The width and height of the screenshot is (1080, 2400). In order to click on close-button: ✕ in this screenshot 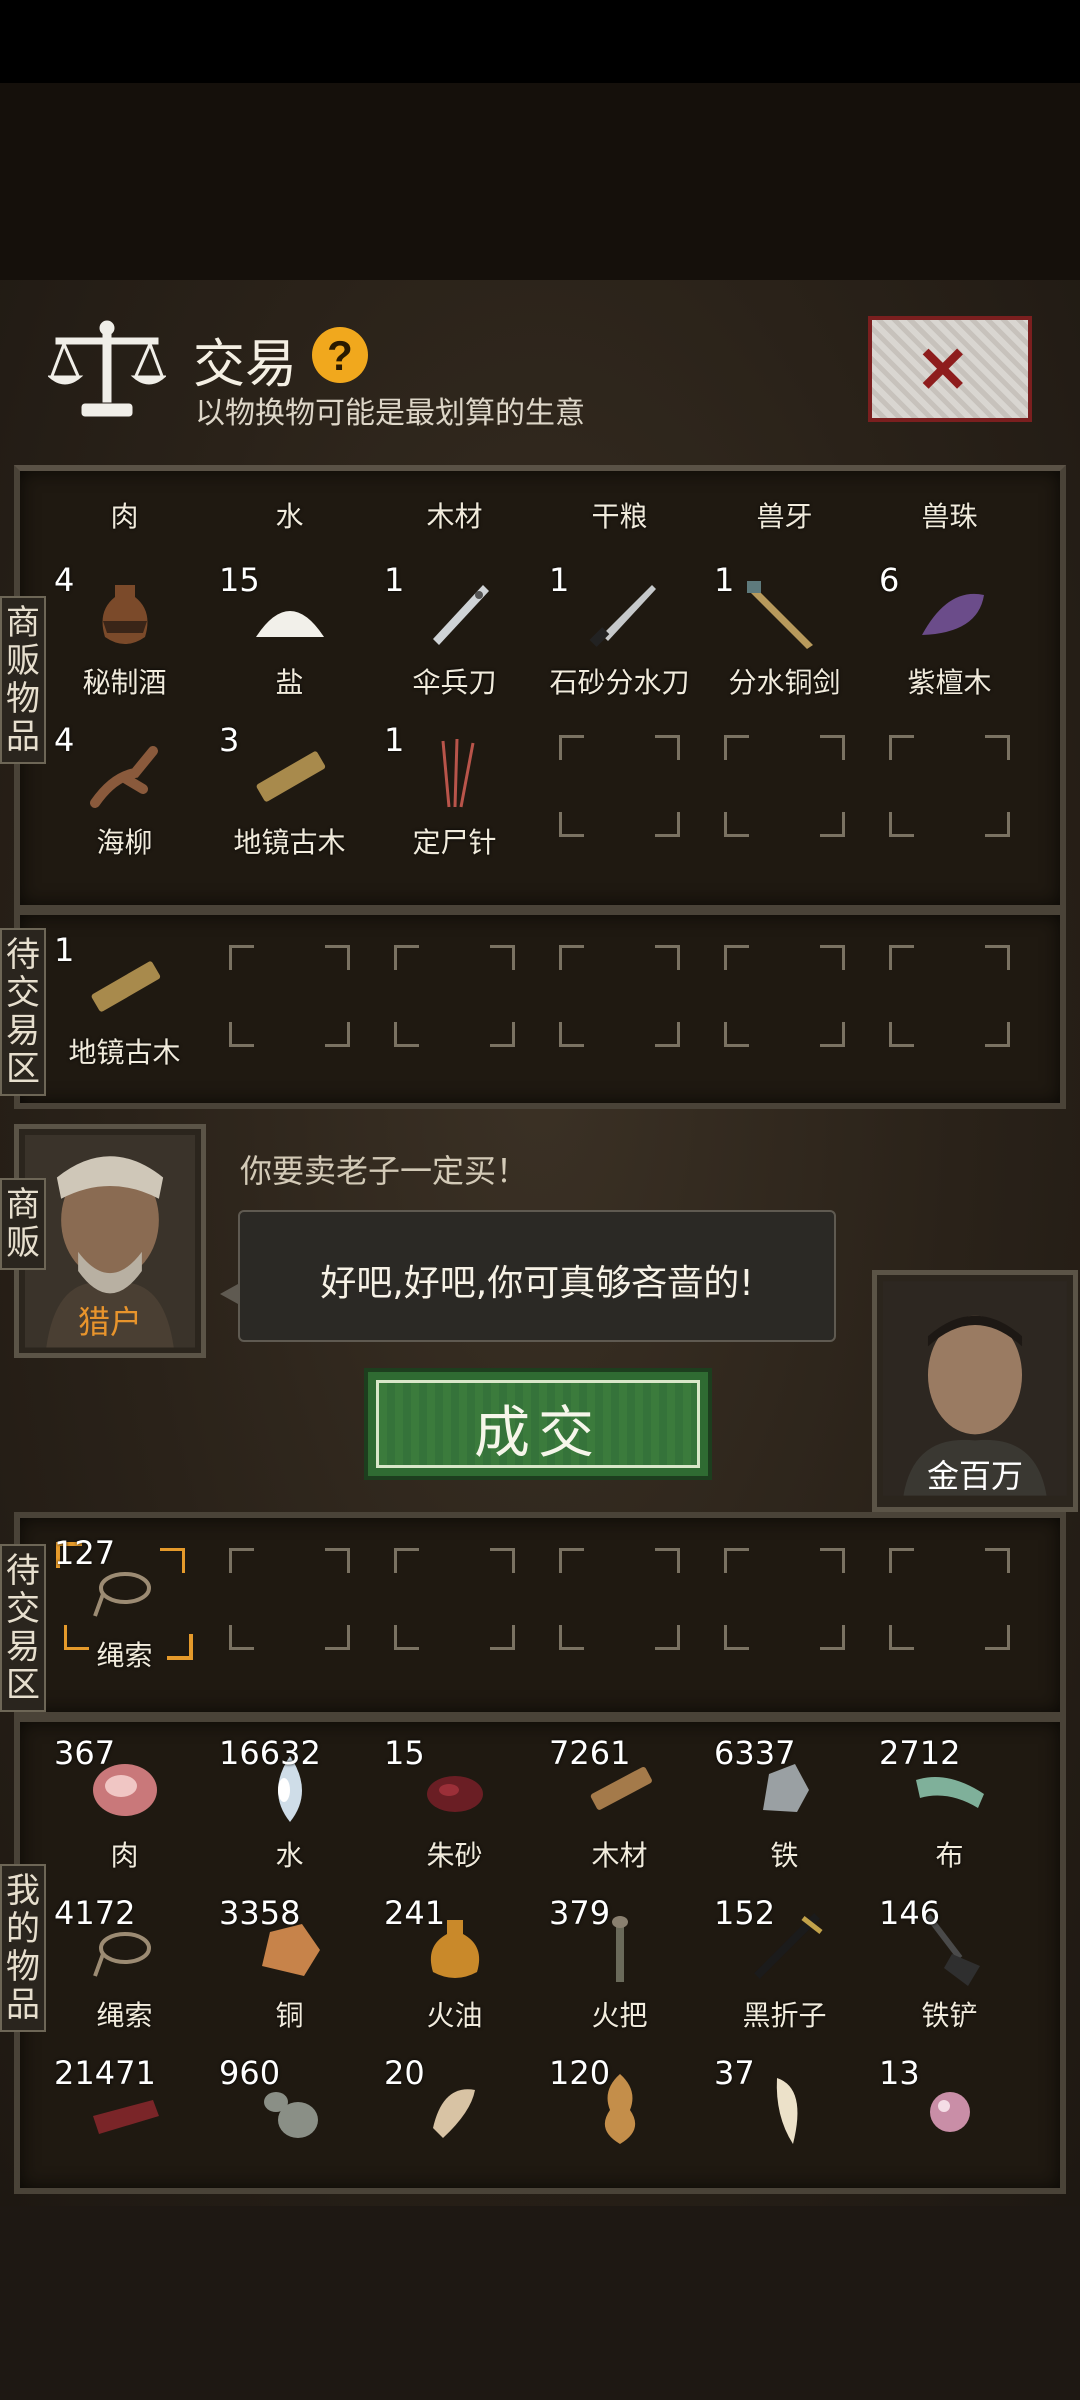, I will do `click(950, 369)`.